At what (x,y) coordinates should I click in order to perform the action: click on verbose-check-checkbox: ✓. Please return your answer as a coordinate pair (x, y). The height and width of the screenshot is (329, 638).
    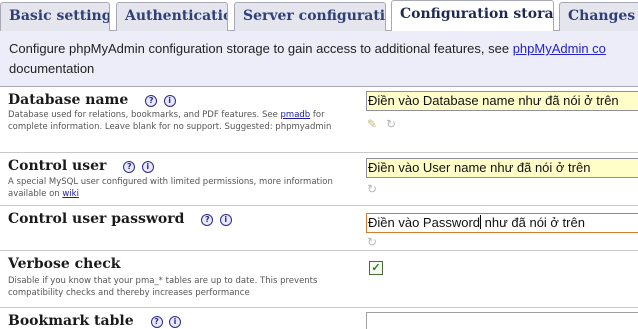
    Looking at the image, I should click on (376, 268).